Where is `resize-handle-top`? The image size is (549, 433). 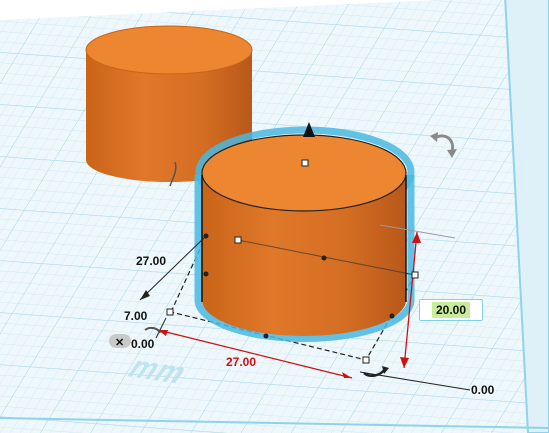 resize-handle-top is located at coordinates (305, 163).